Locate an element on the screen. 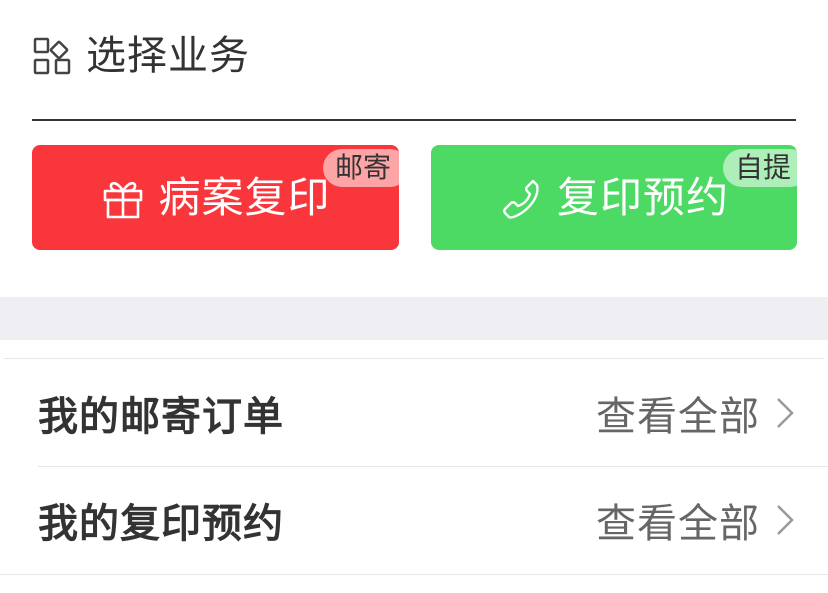  grid-icon is located at coordinates (52, 56).